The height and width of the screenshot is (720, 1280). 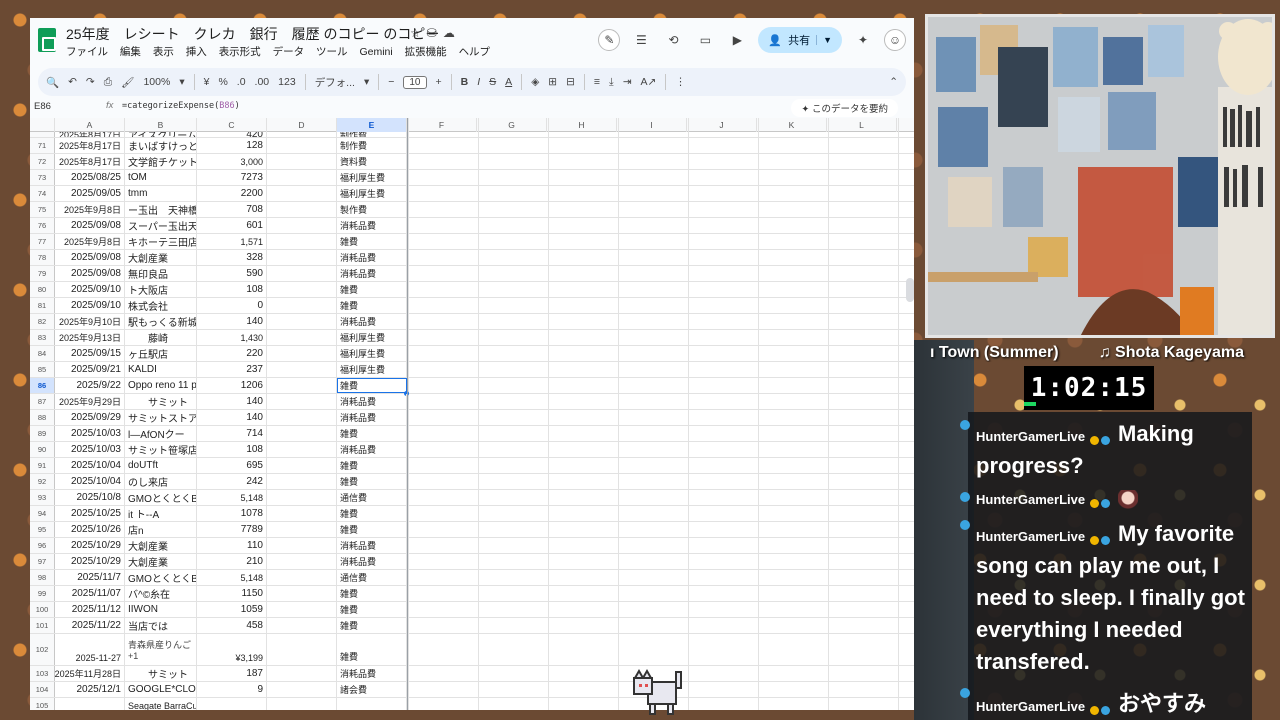 I want to click on row-number: 77, so click(x=42, y=241).